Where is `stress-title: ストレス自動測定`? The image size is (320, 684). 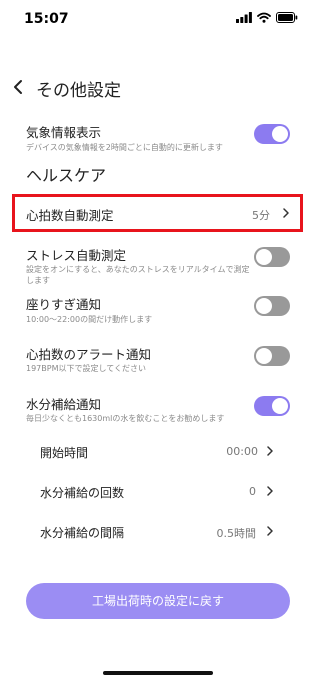
stress-title: ストレス自動測定 is located at coordinates (76, 255).